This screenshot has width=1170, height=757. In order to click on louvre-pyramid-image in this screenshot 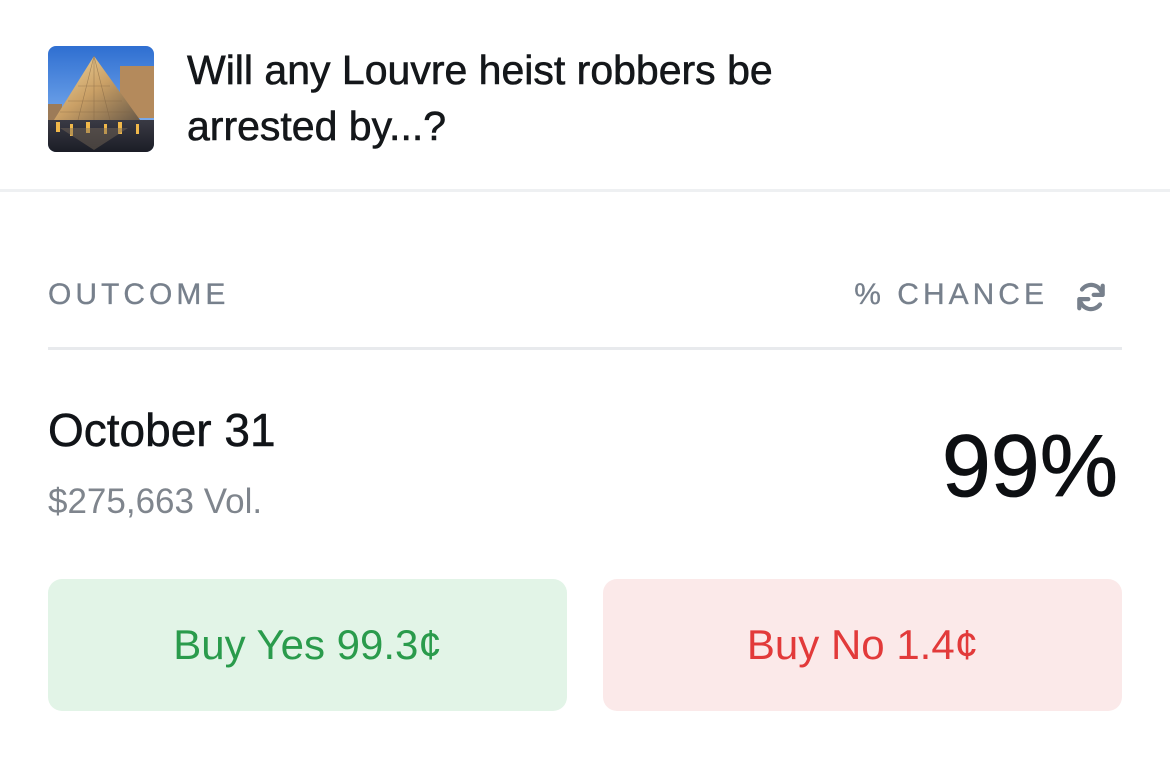, I will do `click(101, 99)`.